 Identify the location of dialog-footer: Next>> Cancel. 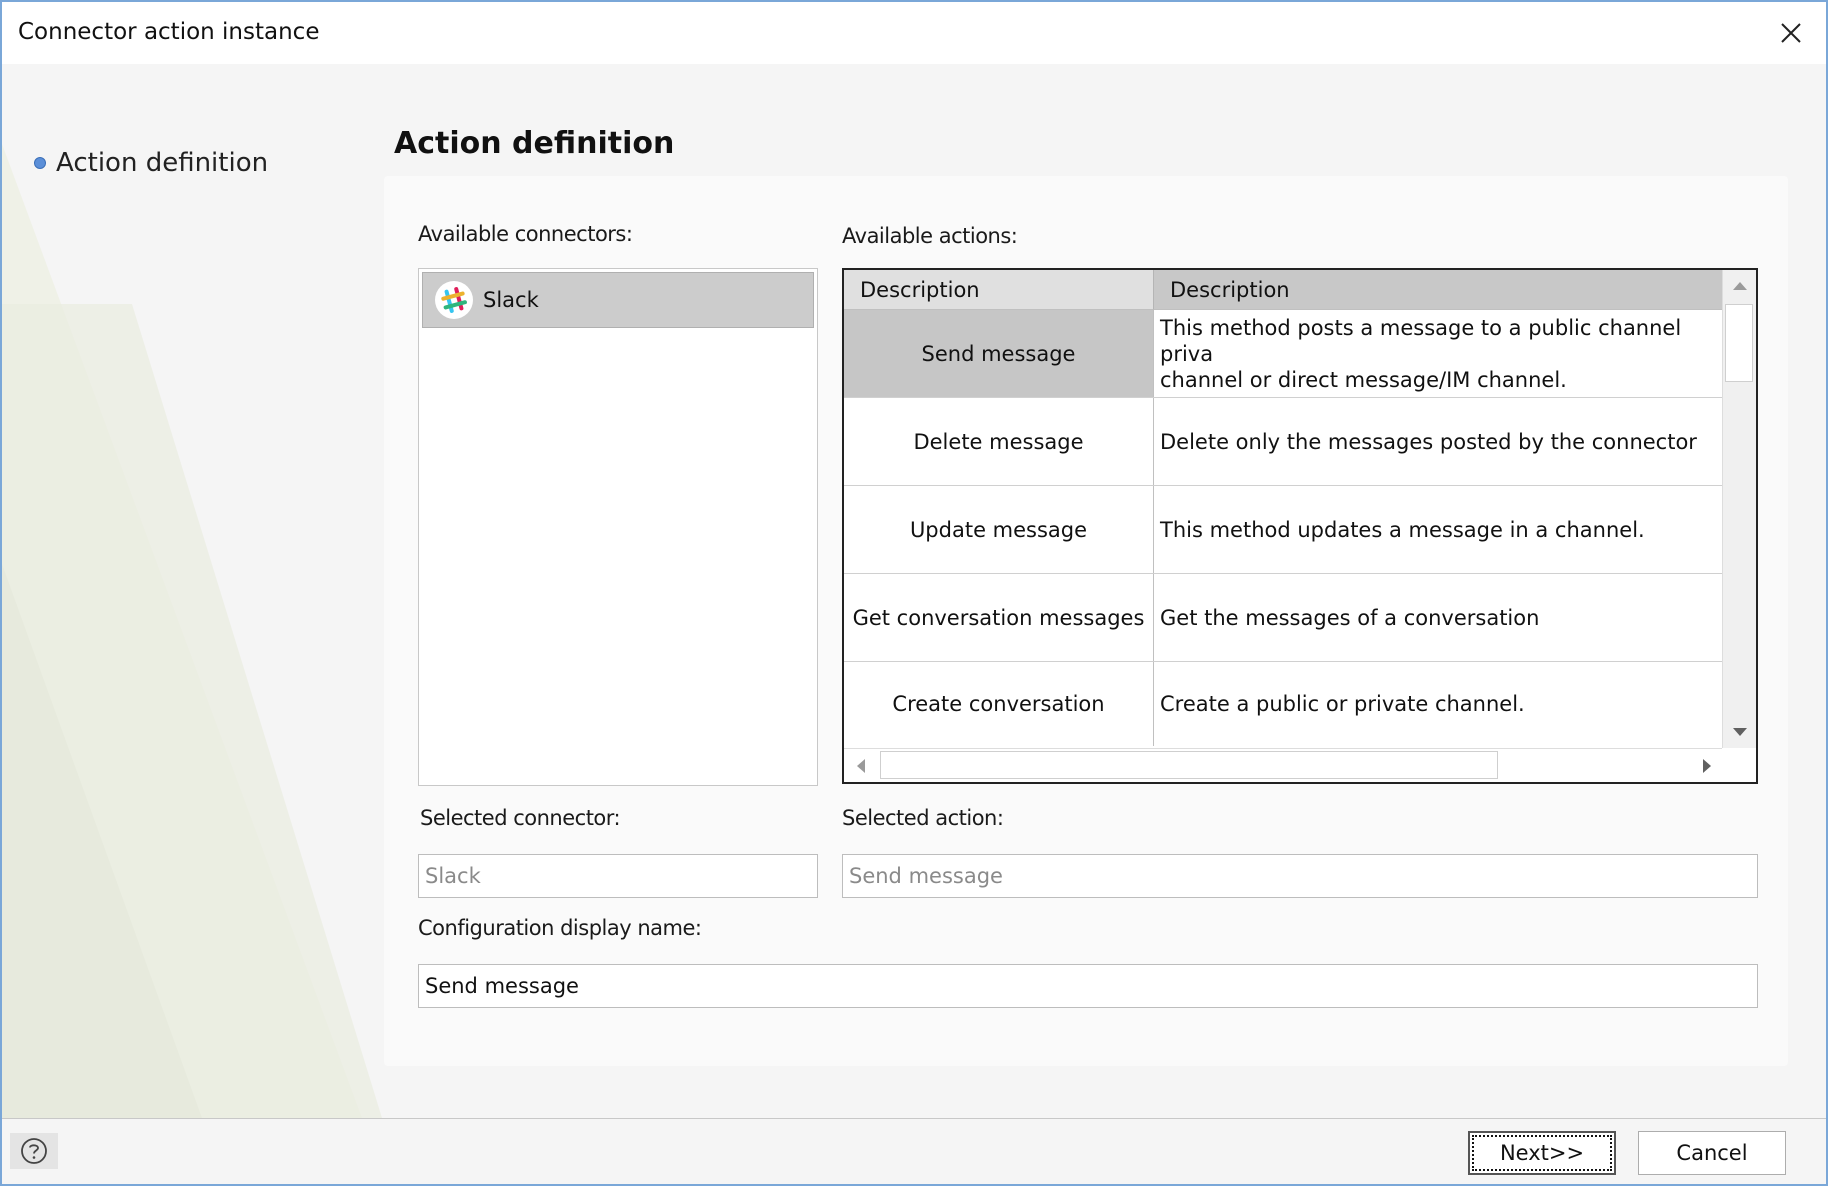
(914, 1151).